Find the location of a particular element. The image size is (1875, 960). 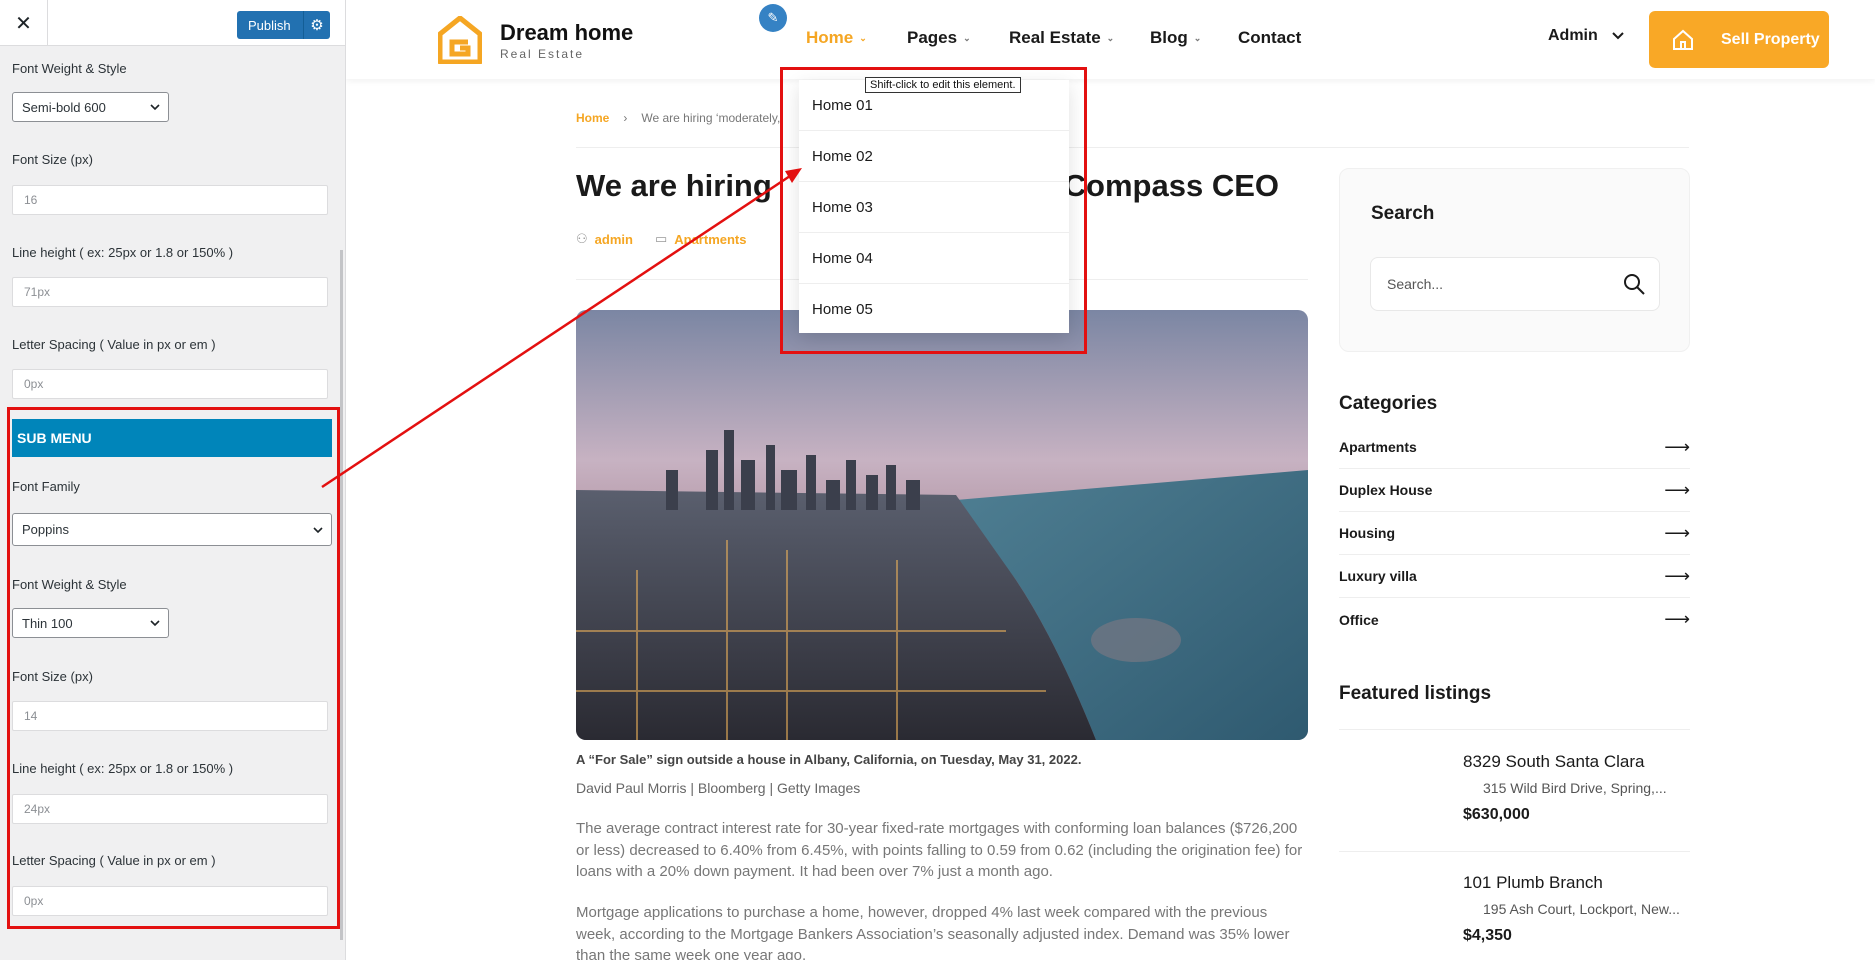

category-label: Housing is located at coordinates (1367, 533).